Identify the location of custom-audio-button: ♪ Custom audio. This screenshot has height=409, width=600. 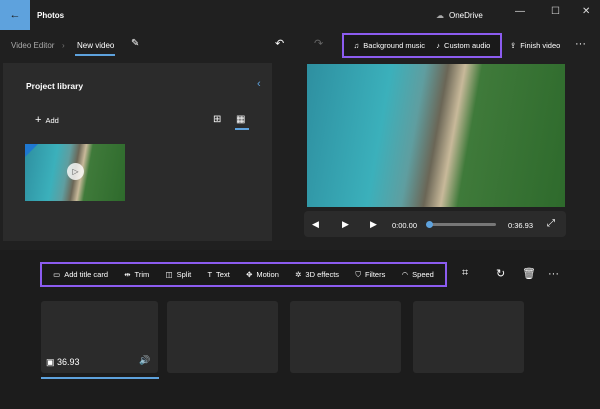
(463, 45).